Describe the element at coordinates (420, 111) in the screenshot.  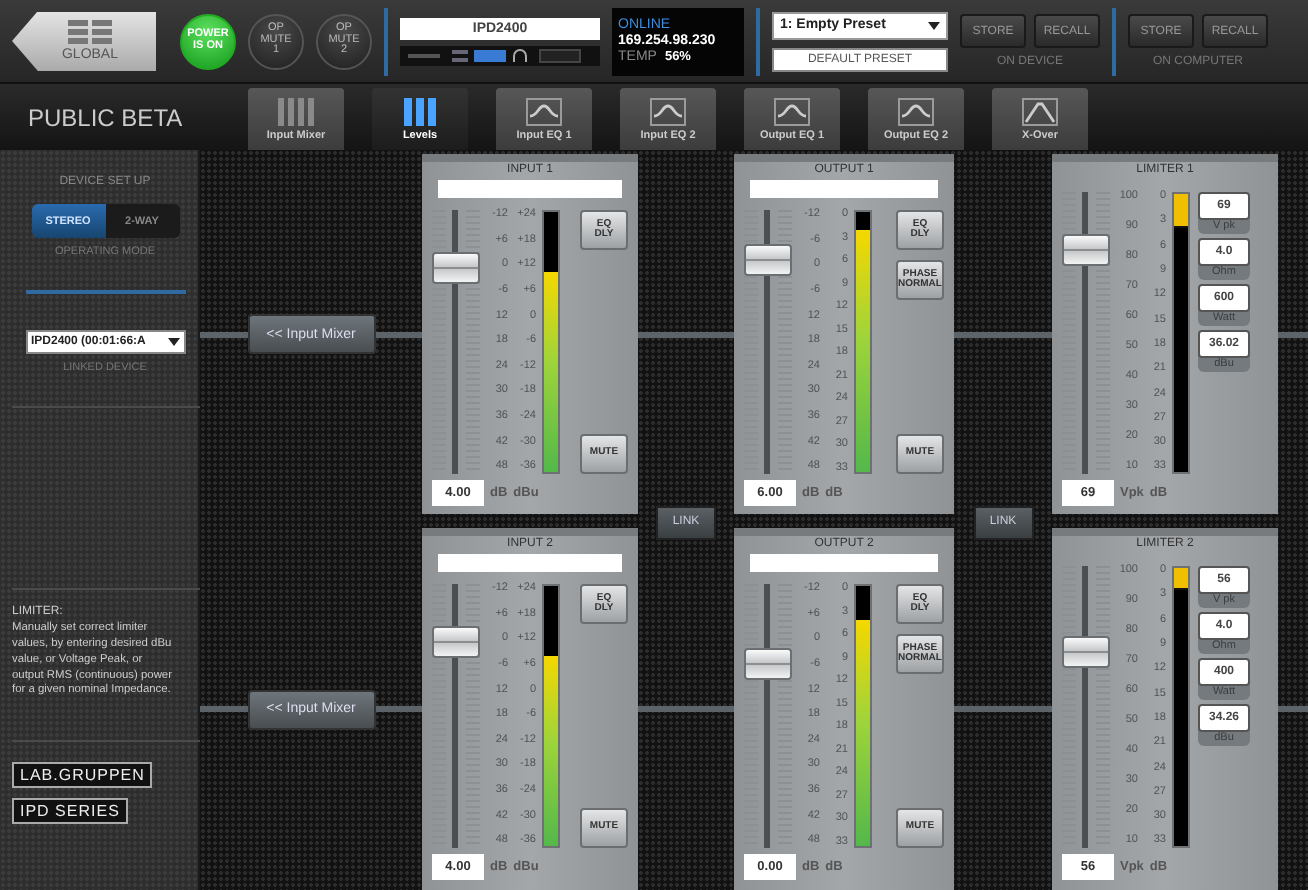
I see `level-bars-icon` at that location.